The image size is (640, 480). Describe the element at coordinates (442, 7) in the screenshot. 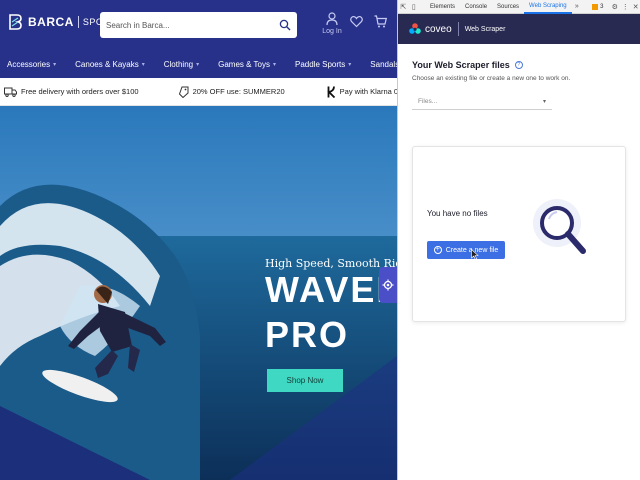

I see `tab-elements: Elements` at that location.